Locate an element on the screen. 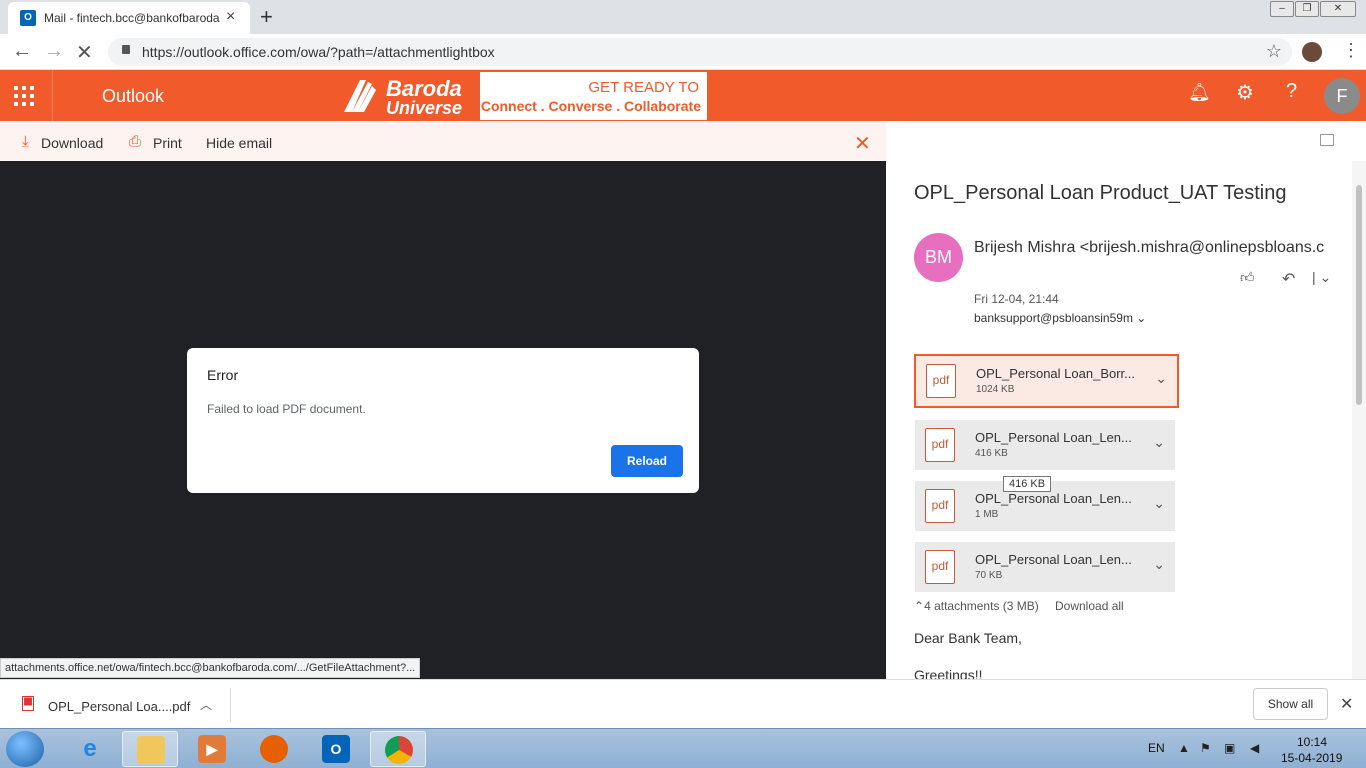 This screenshot has width=1366, height=768. reload-button: Reload is located at coordinates (647, 461).